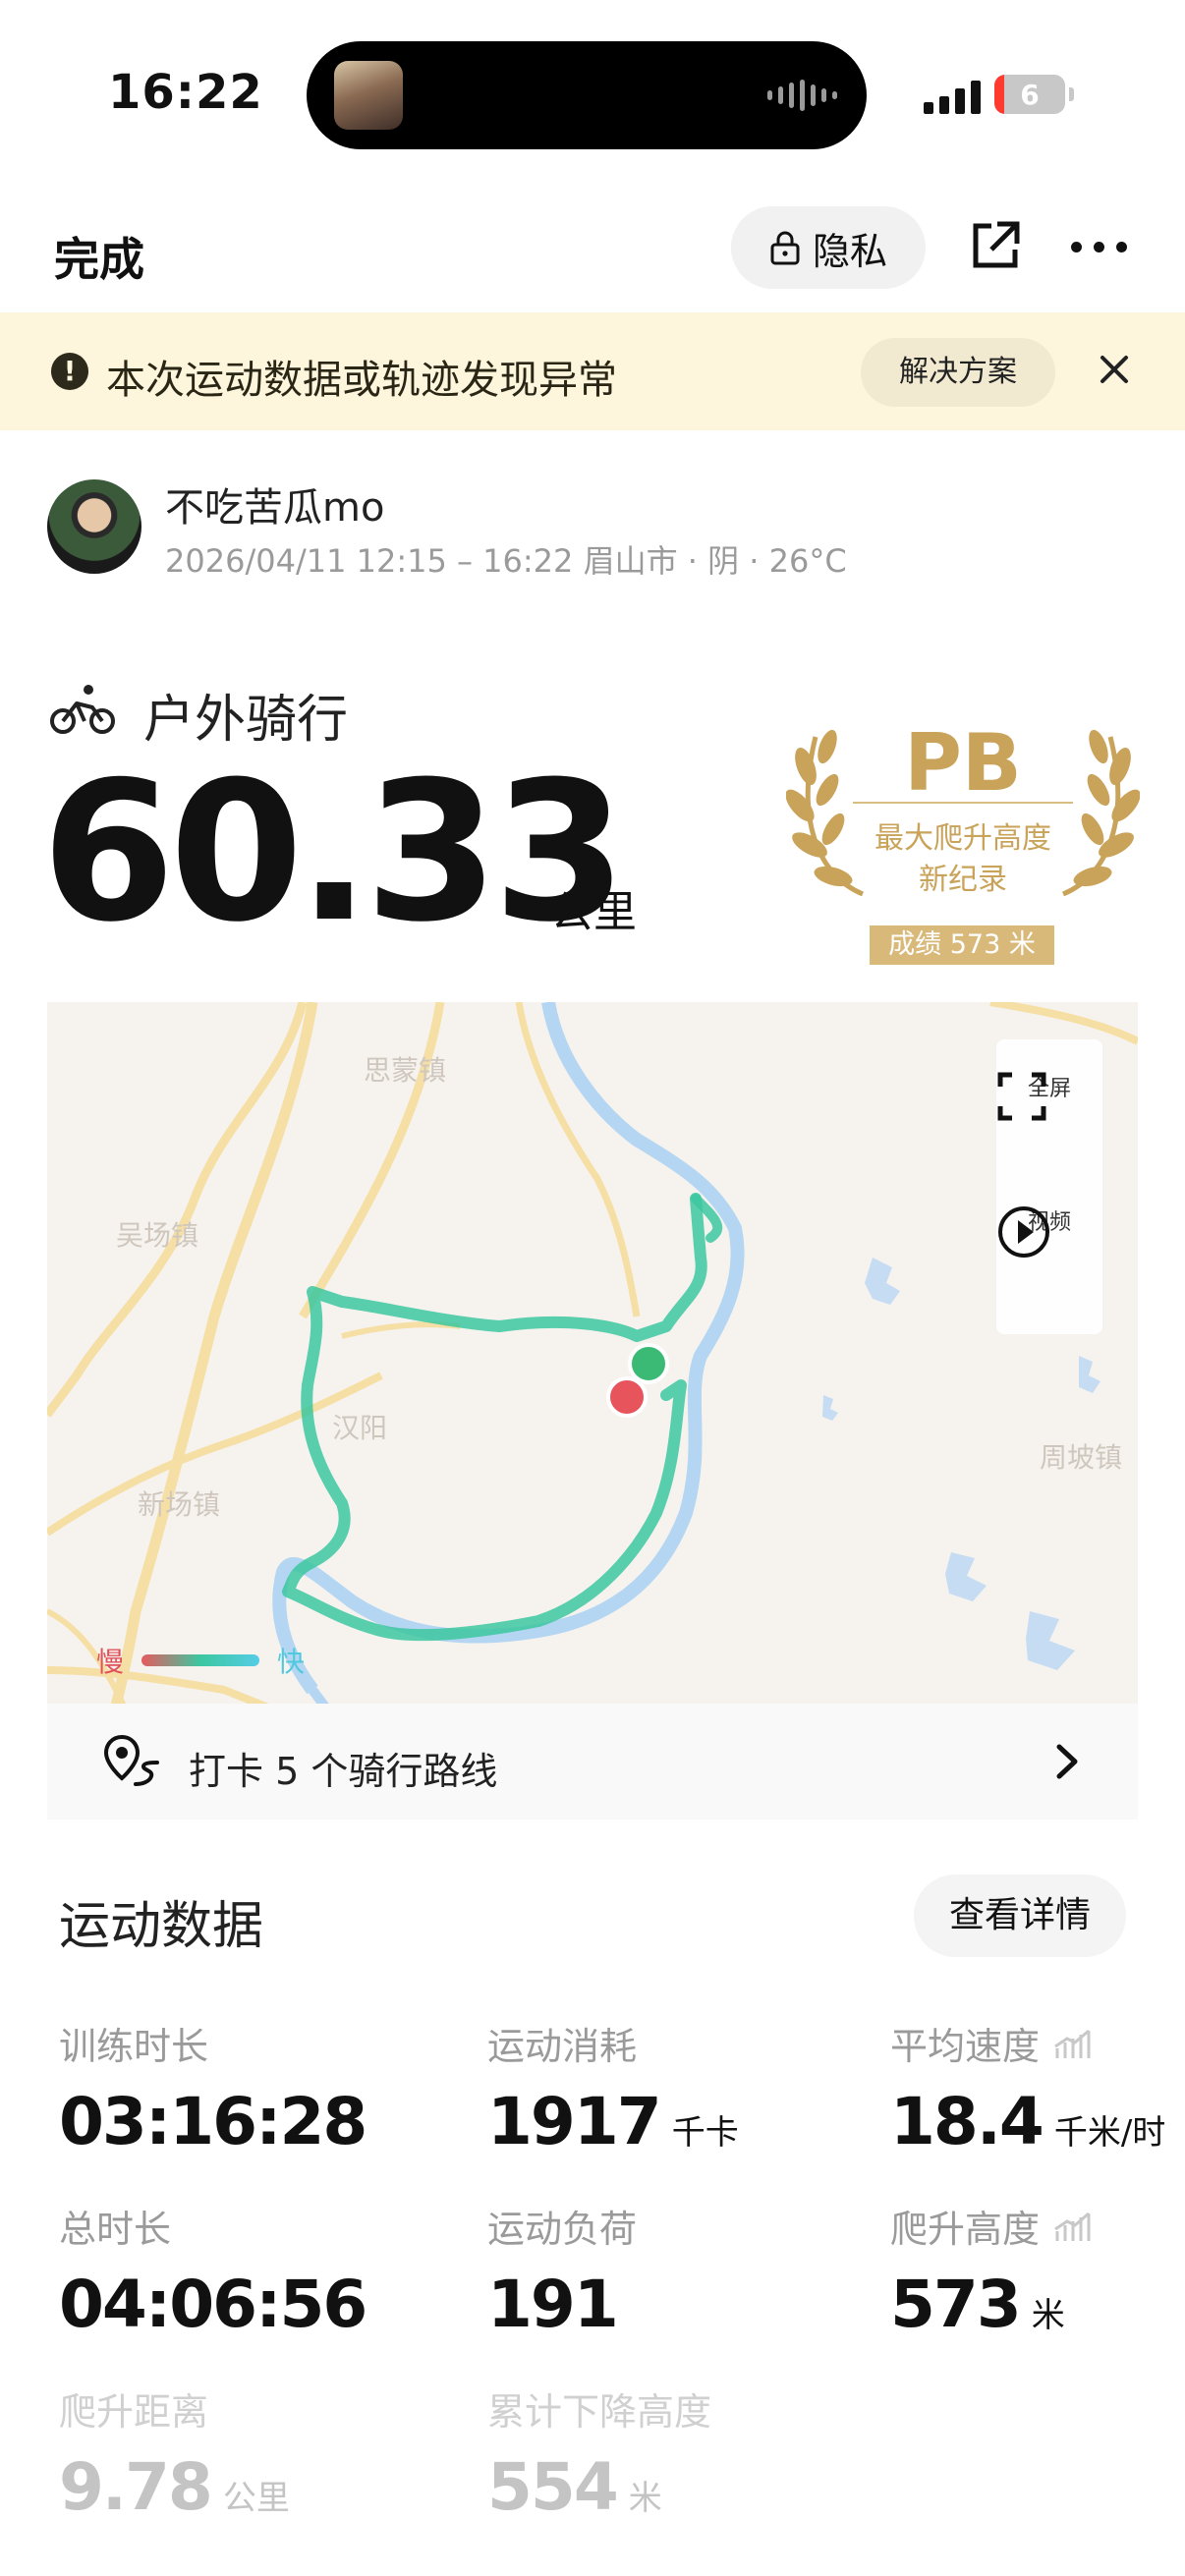 The height and width of the screenshot is (2576, 1185). Describe the element at coordinates (344, 1771) in the screenshot. I see `checkin-text: 打卡 5 个骑行路线` at that location.